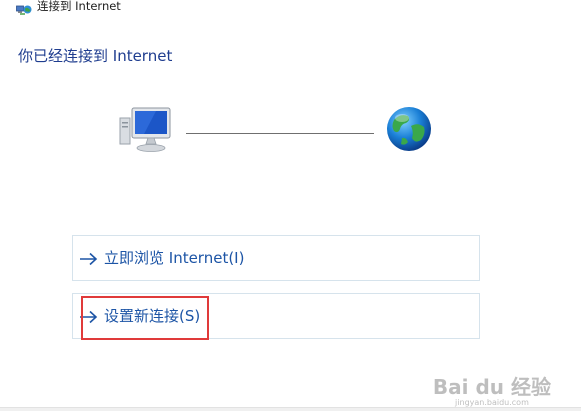 This screenshot has width=581, height=411. I want to click on browse-internet-label: 立即浏览 Internet(I), so click(174, 258).